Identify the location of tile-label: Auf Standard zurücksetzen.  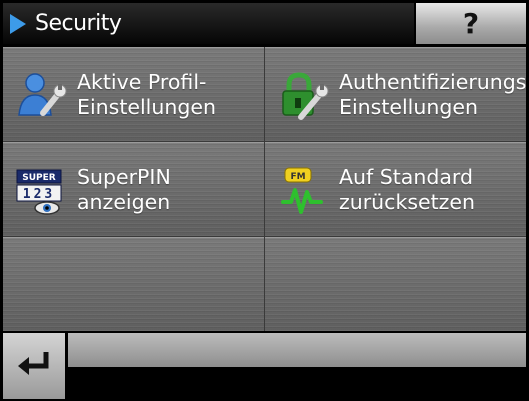
(407, 189).